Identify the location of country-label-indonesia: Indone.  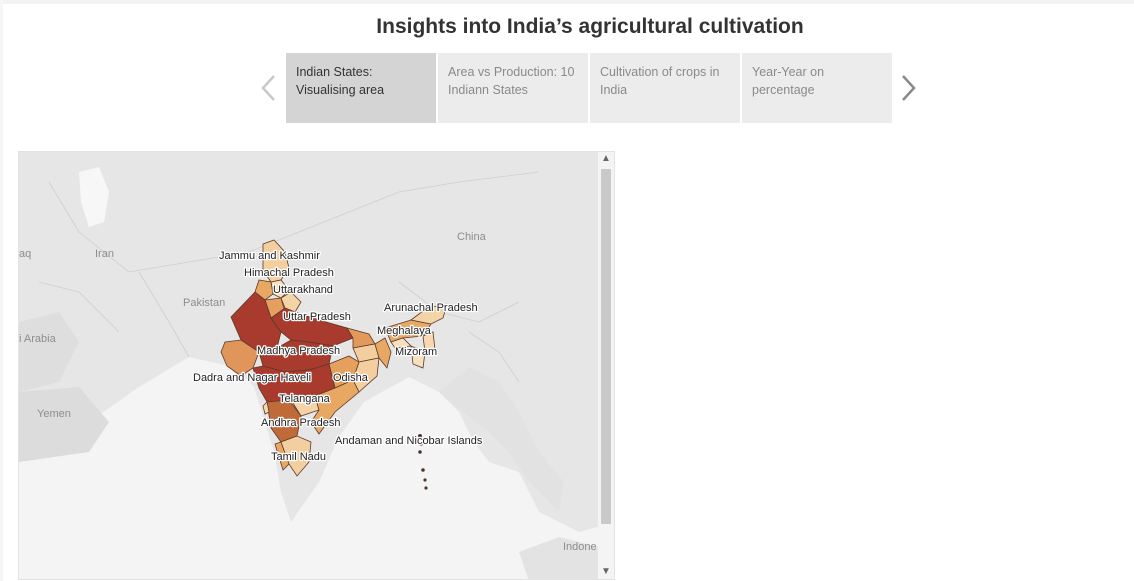
(580, 547).